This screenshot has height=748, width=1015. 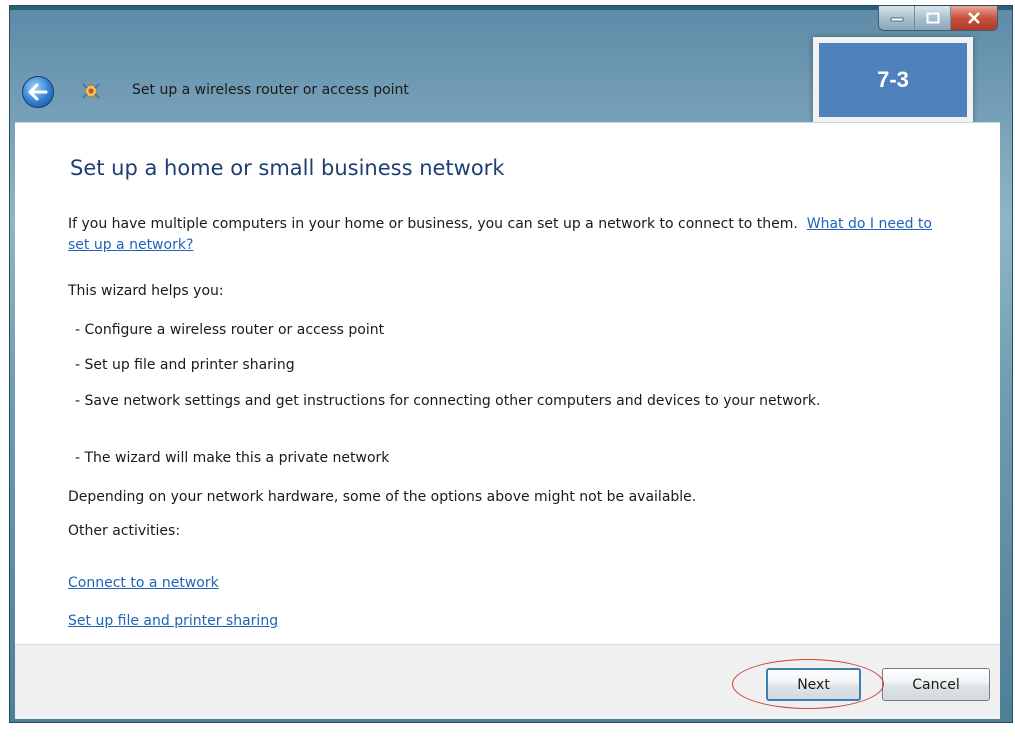 I want to click on close-button, so click(x=974, y=18).